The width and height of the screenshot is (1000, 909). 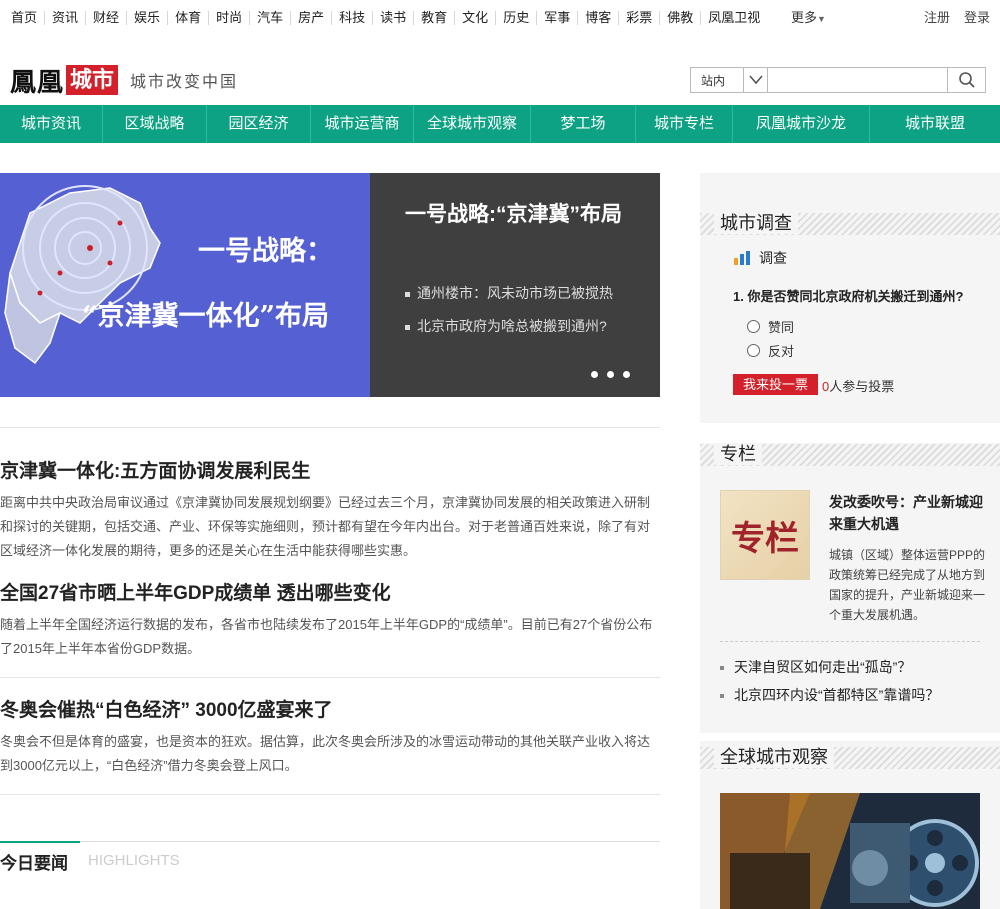 I want to click on top-nav-link: 博客, so click(x=599, y=18).